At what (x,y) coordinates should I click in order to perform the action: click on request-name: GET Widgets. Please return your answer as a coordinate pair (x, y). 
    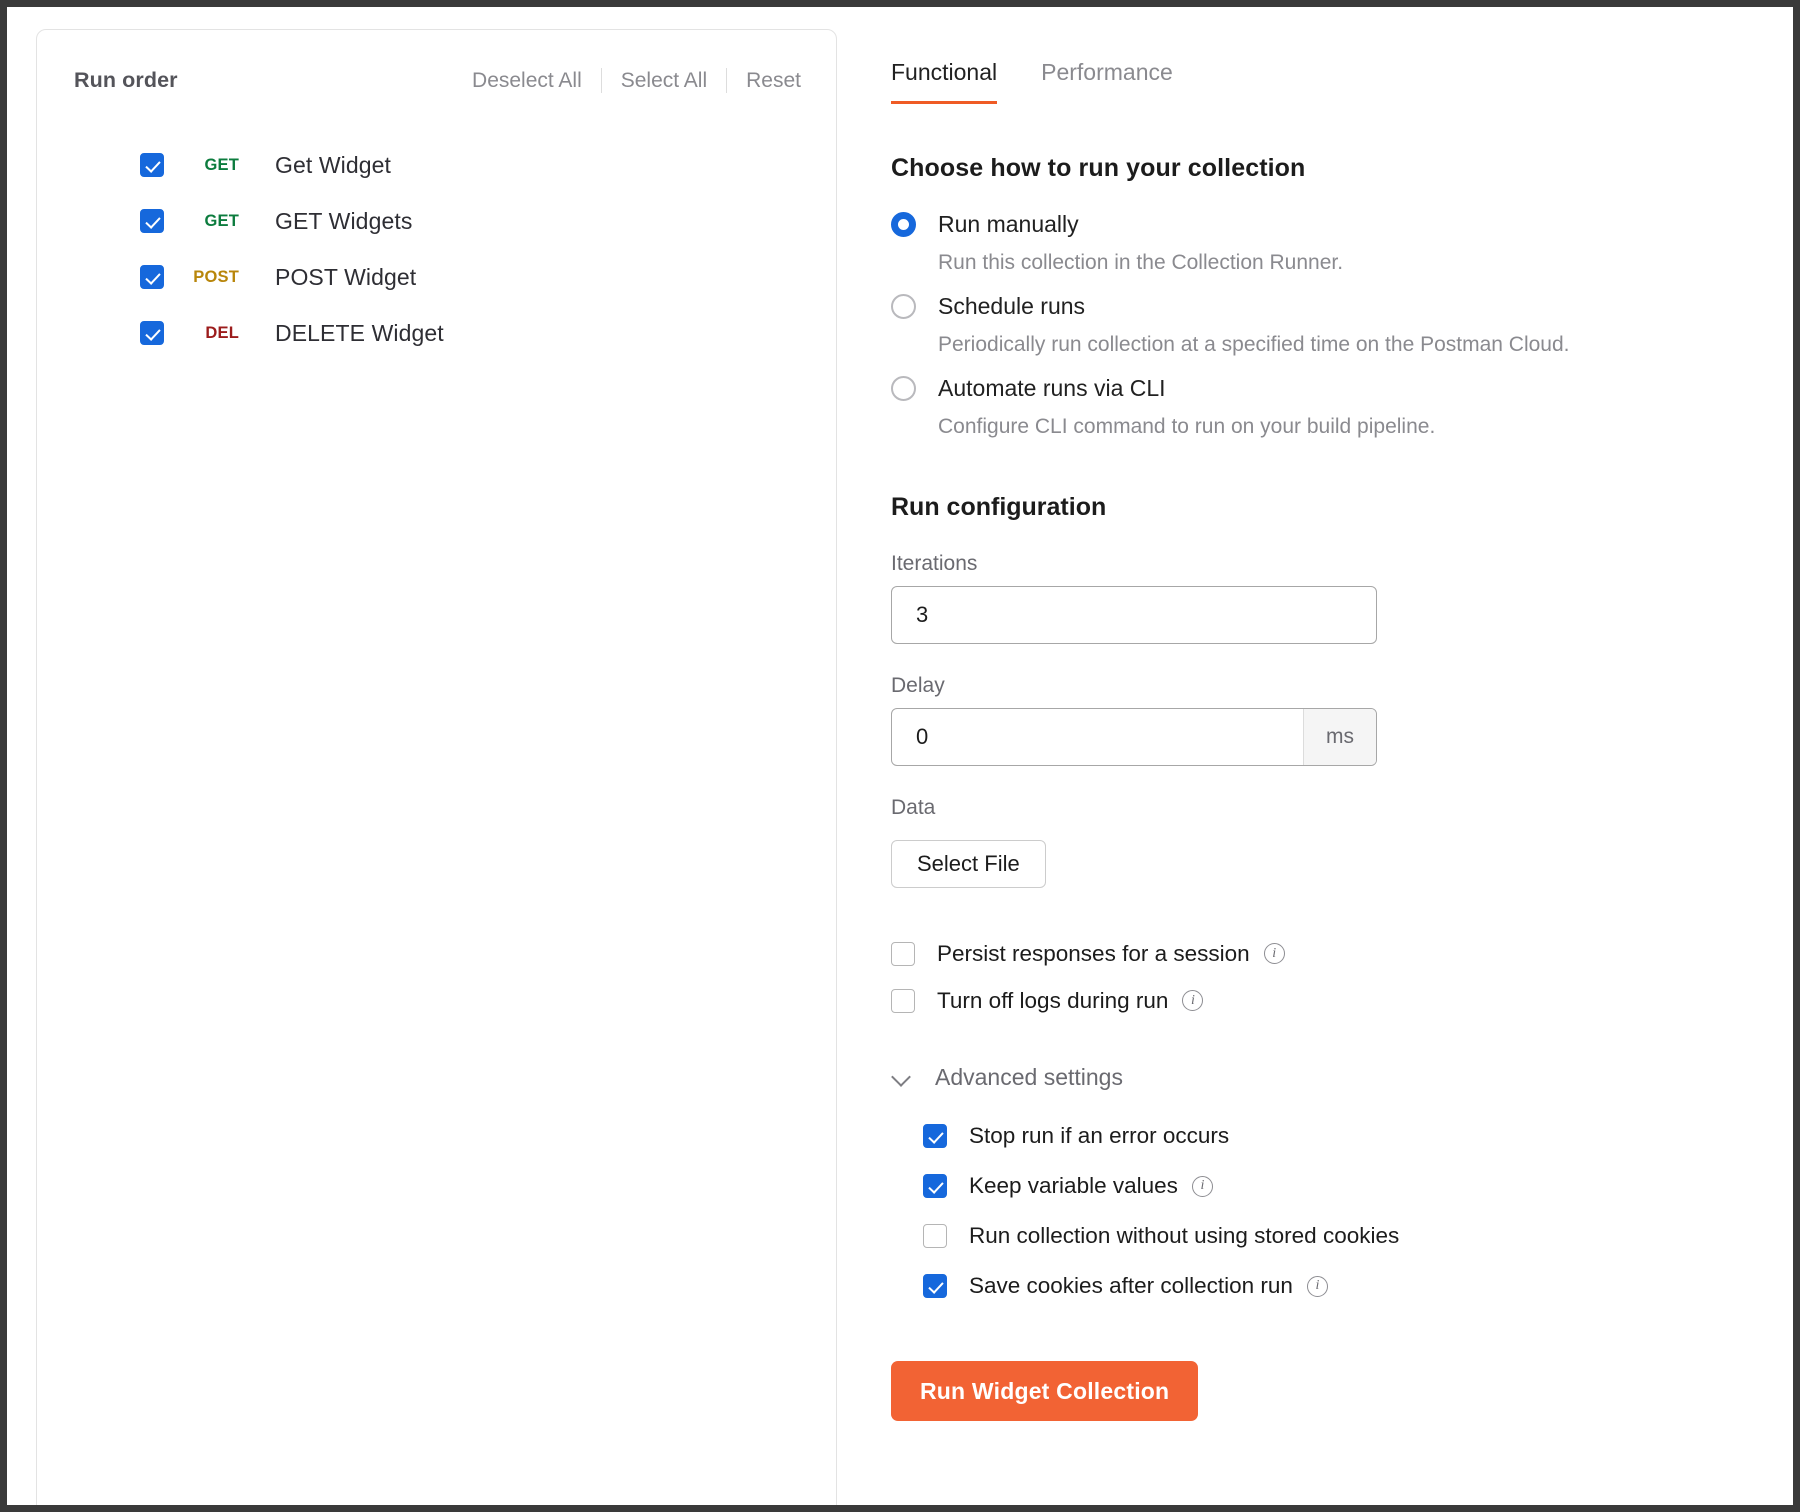
    Looking at the image, I should click on (344, 220).